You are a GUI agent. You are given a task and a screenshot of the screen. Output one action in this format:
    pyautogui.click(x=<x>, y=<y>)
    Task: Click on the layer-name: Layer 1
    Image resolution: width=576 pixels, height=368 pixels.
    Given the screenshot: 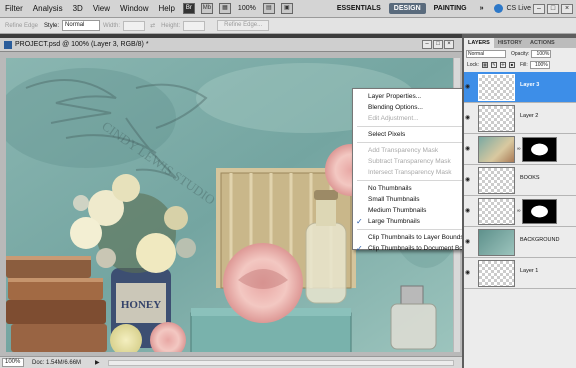 What is the action you would take?
    pyautogui.click(x=529, y=271)
    